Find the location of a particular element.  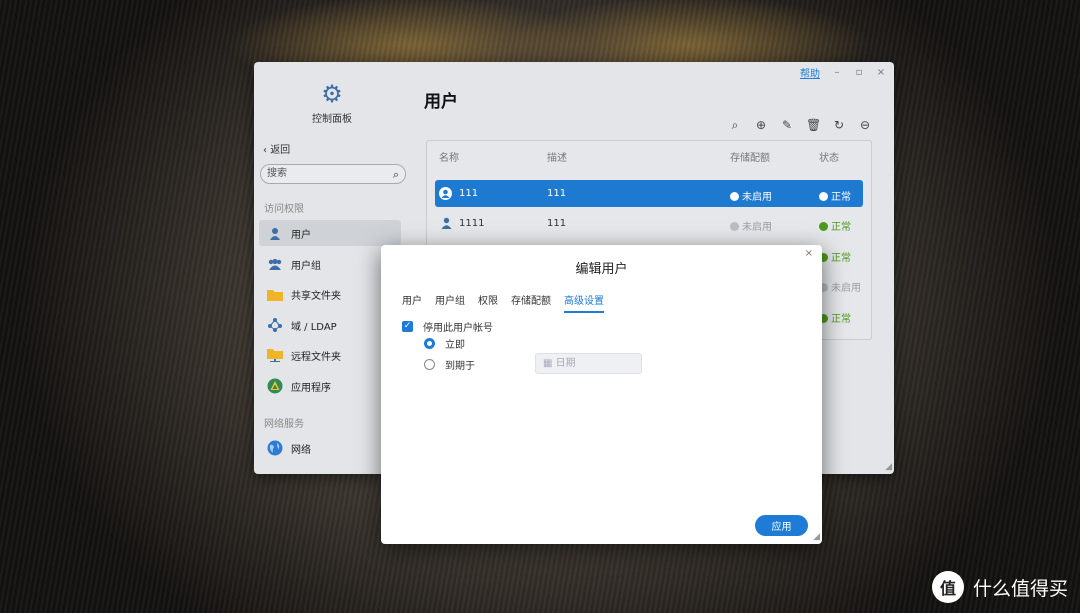

sidebar-item-remote-folders: 远程文件夹 is located at coordinates (330, 355).